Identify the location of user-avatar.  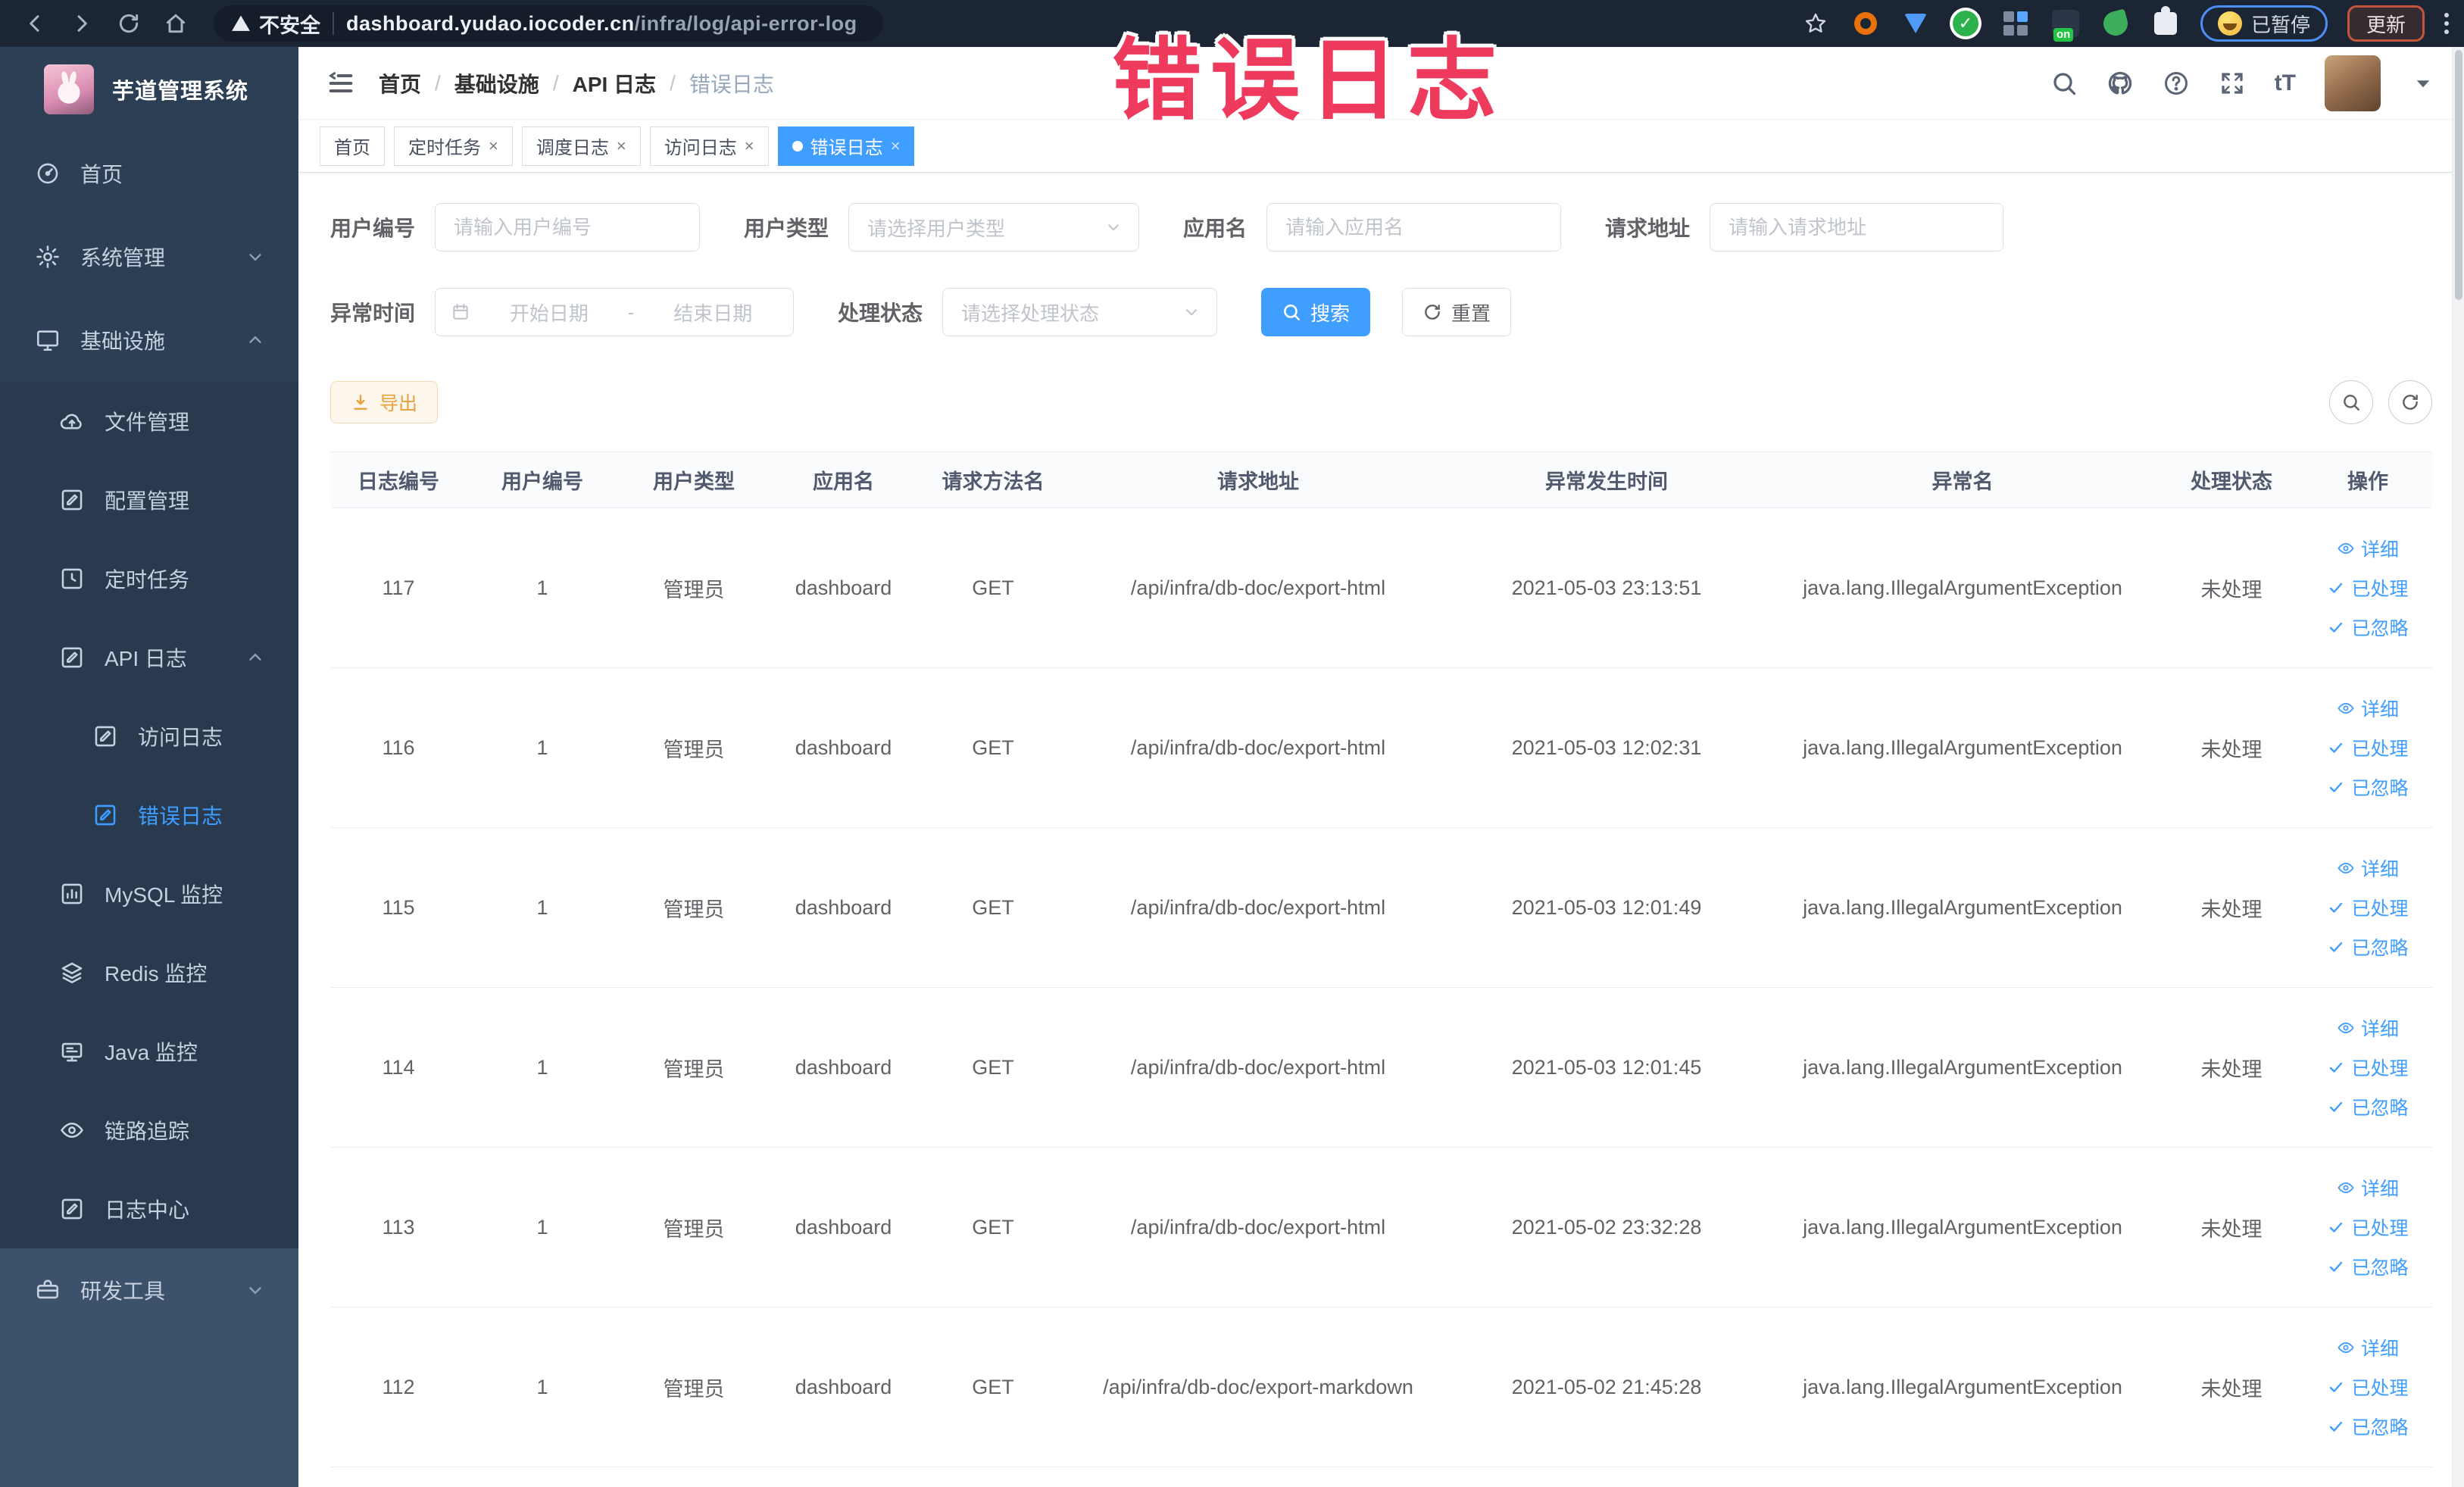
(2353, 83).